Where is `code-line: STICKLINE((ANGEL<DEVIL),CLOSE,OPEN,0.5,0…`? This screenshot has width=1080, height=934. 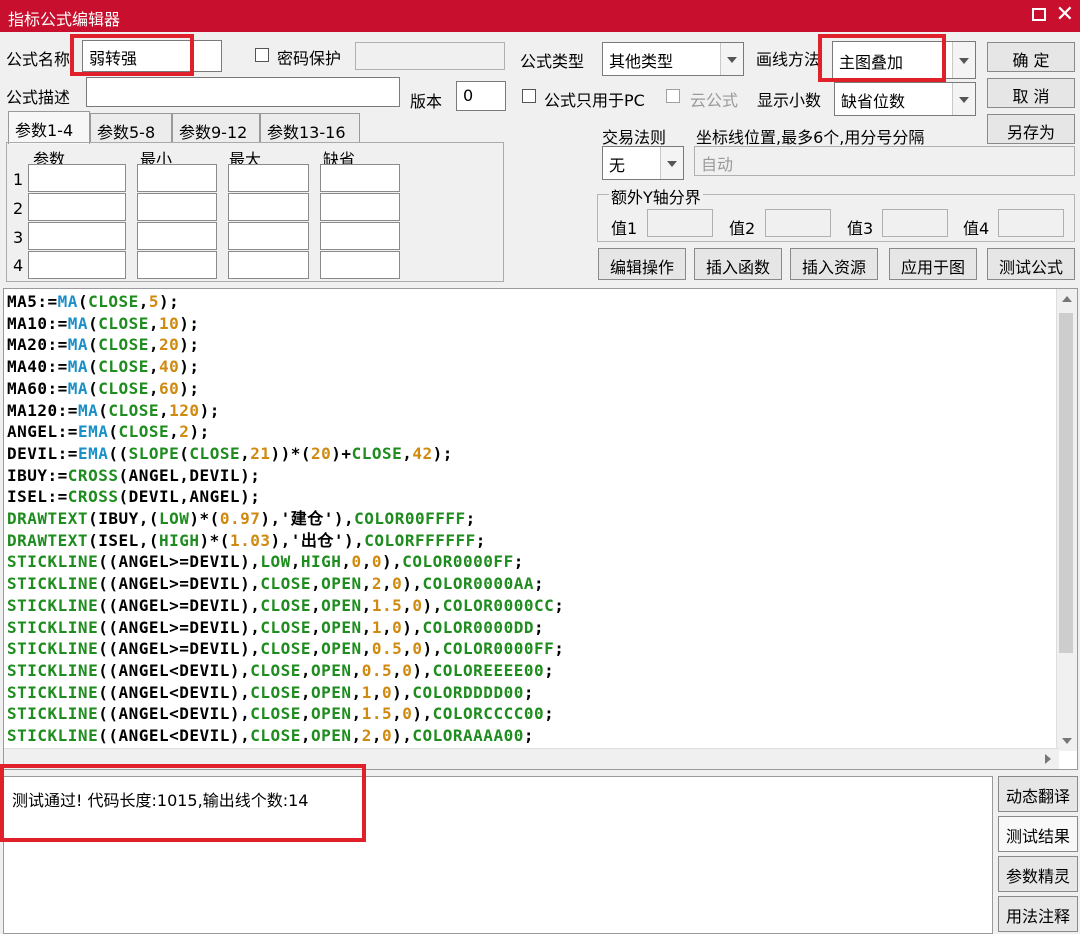 code-line: STICKLINE((ANGEL<DEVIL),CLOSE,OPEN,0.5,0… is located at coordinates (285, 671).